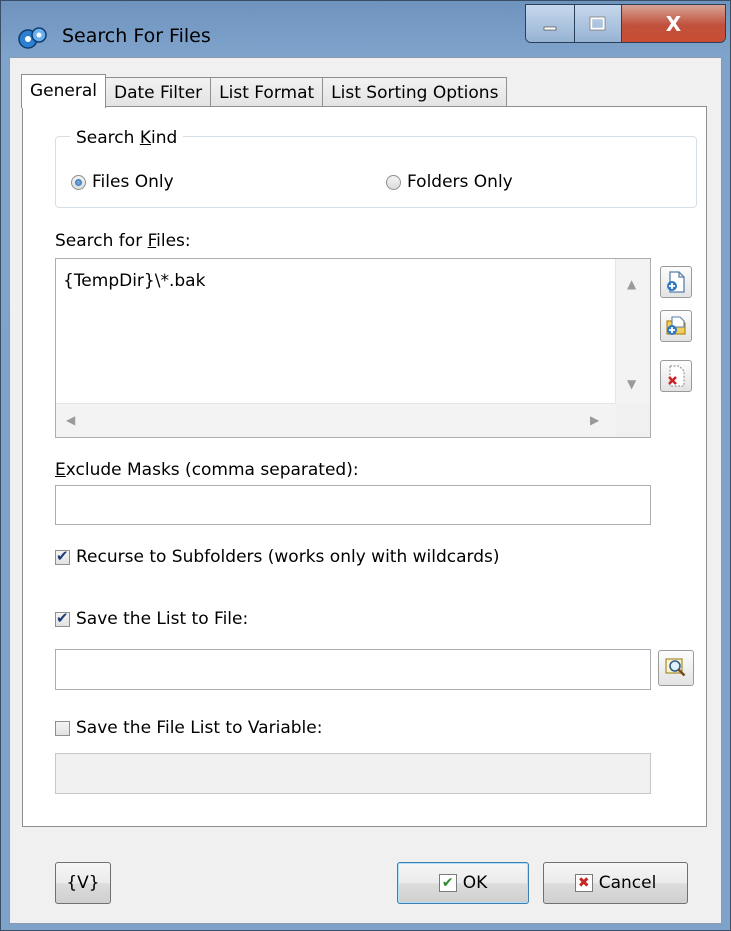 The image size is (731, 931). I want to click on radio-folders-only: Folders Only, so click(449, 182).